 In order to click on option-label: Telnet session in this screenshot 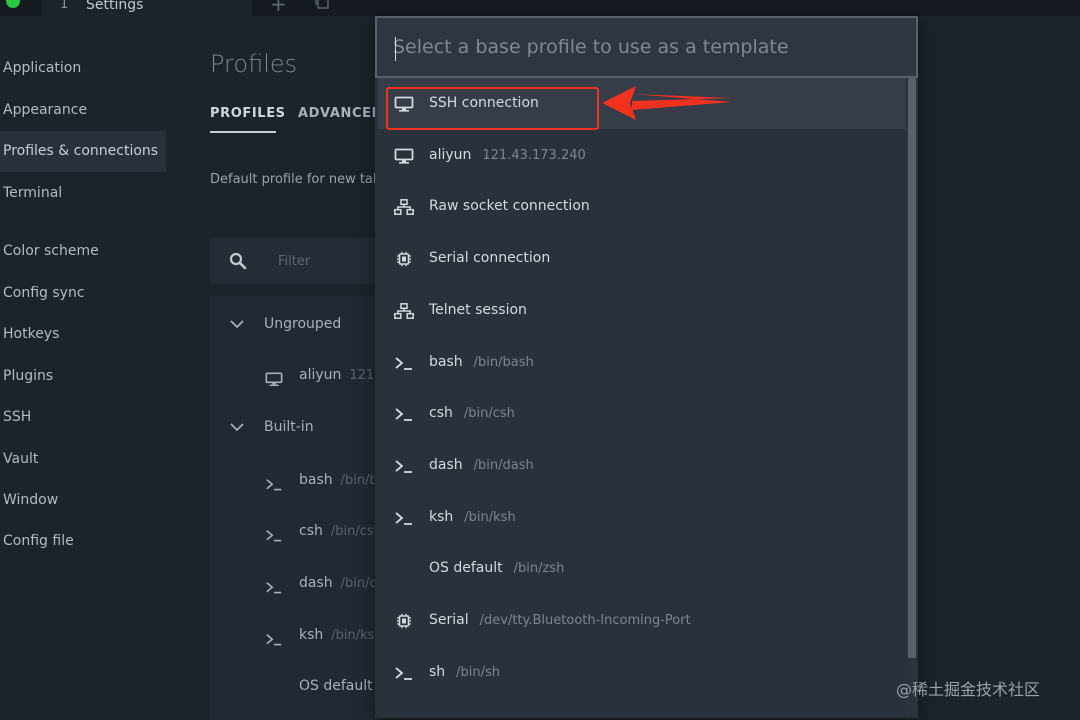, I will do `click(478, 309)`.